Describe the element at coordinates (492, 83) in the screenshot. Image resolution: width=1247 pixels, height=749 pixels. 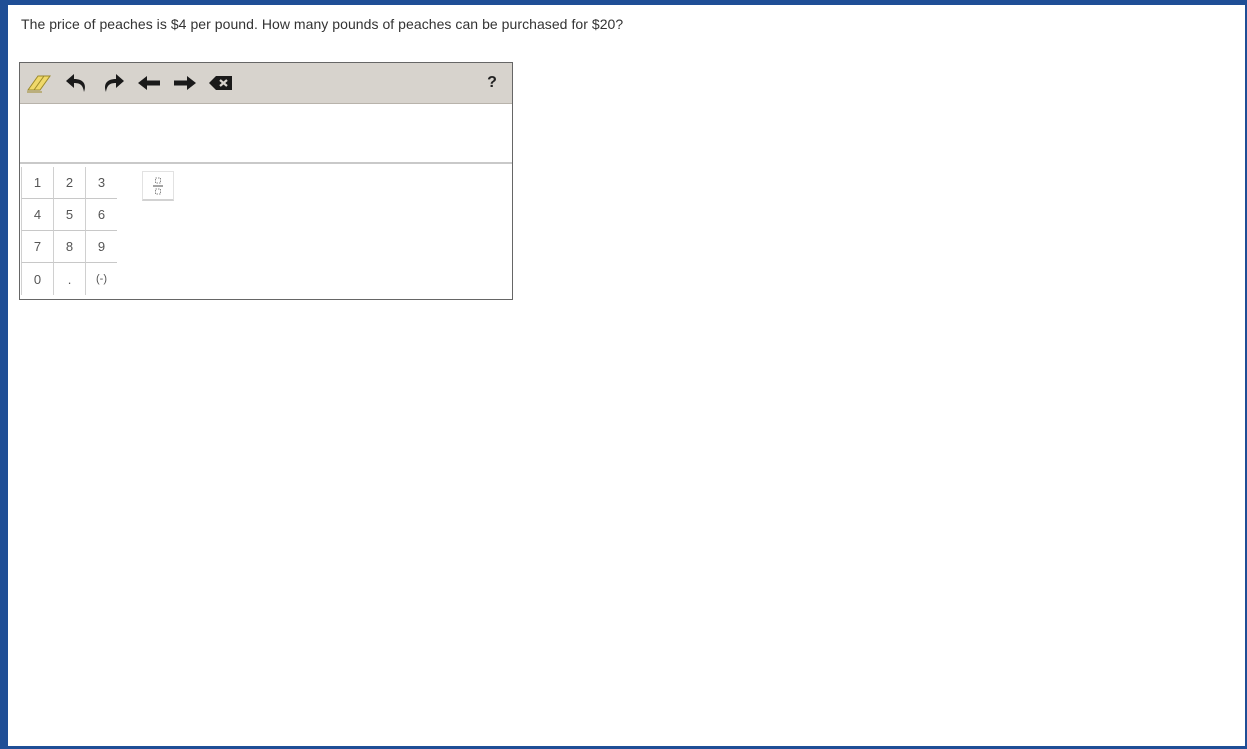
I see `help-button: ?` at that location.